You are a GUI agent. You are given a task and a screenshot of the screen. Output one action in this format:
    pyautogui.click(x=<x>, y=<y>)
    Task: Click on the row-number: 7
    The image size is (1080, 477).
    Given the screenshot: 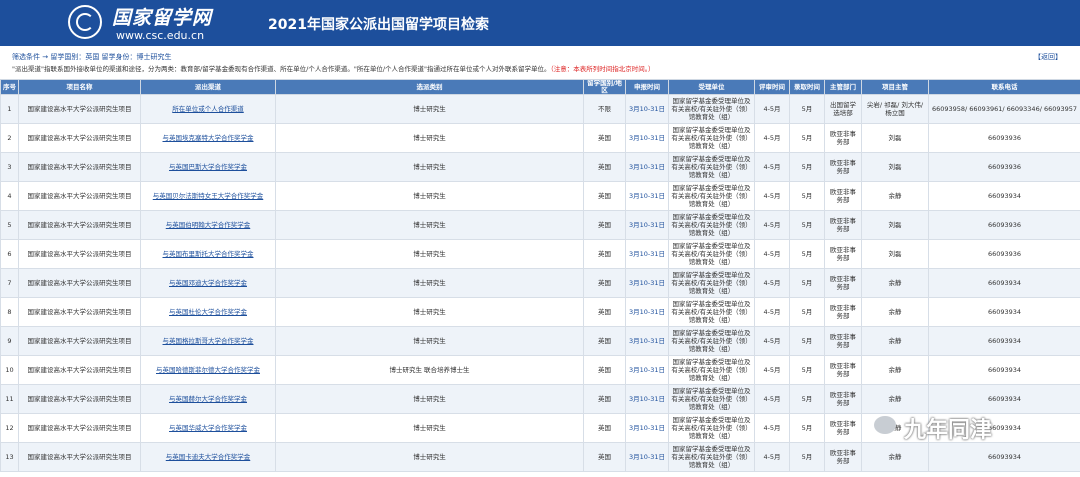 What is the action you would take?
    pyautogui.click(x=9, y=283)
    